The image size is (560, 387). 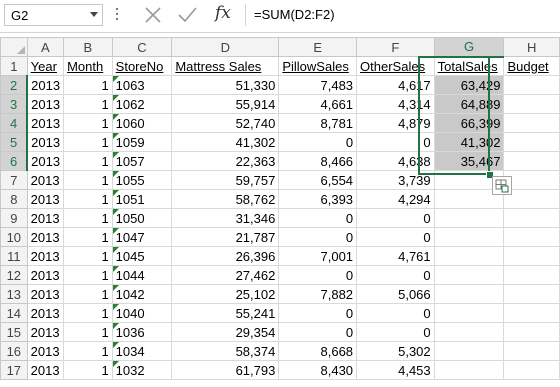 I want to click on data-cell: 1051, so click(x=142, y=199).